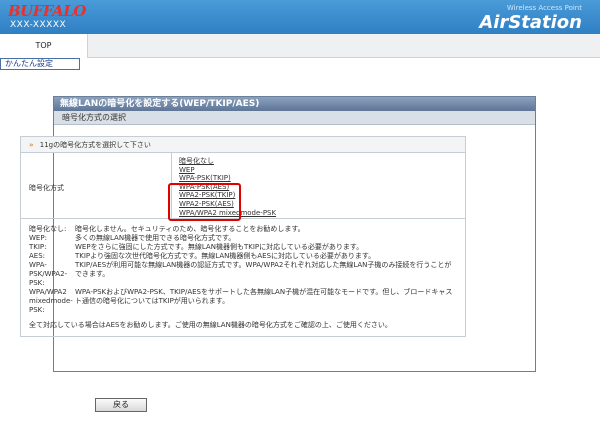  Describe the element at coordinates (204, 202) in the screenshot. I see `highlight-box` at that location.